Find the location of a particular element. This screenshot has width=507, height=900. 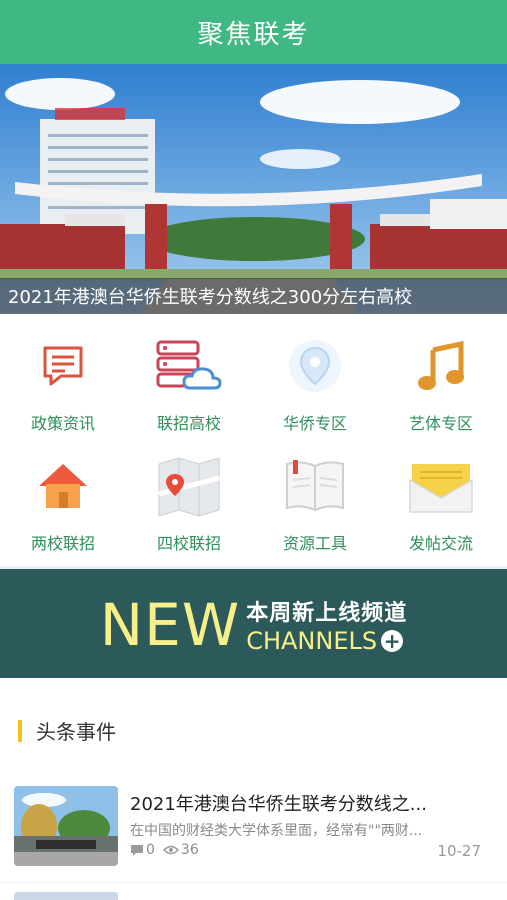

comment-count-value: 0 is located at coordinates (150, 850).